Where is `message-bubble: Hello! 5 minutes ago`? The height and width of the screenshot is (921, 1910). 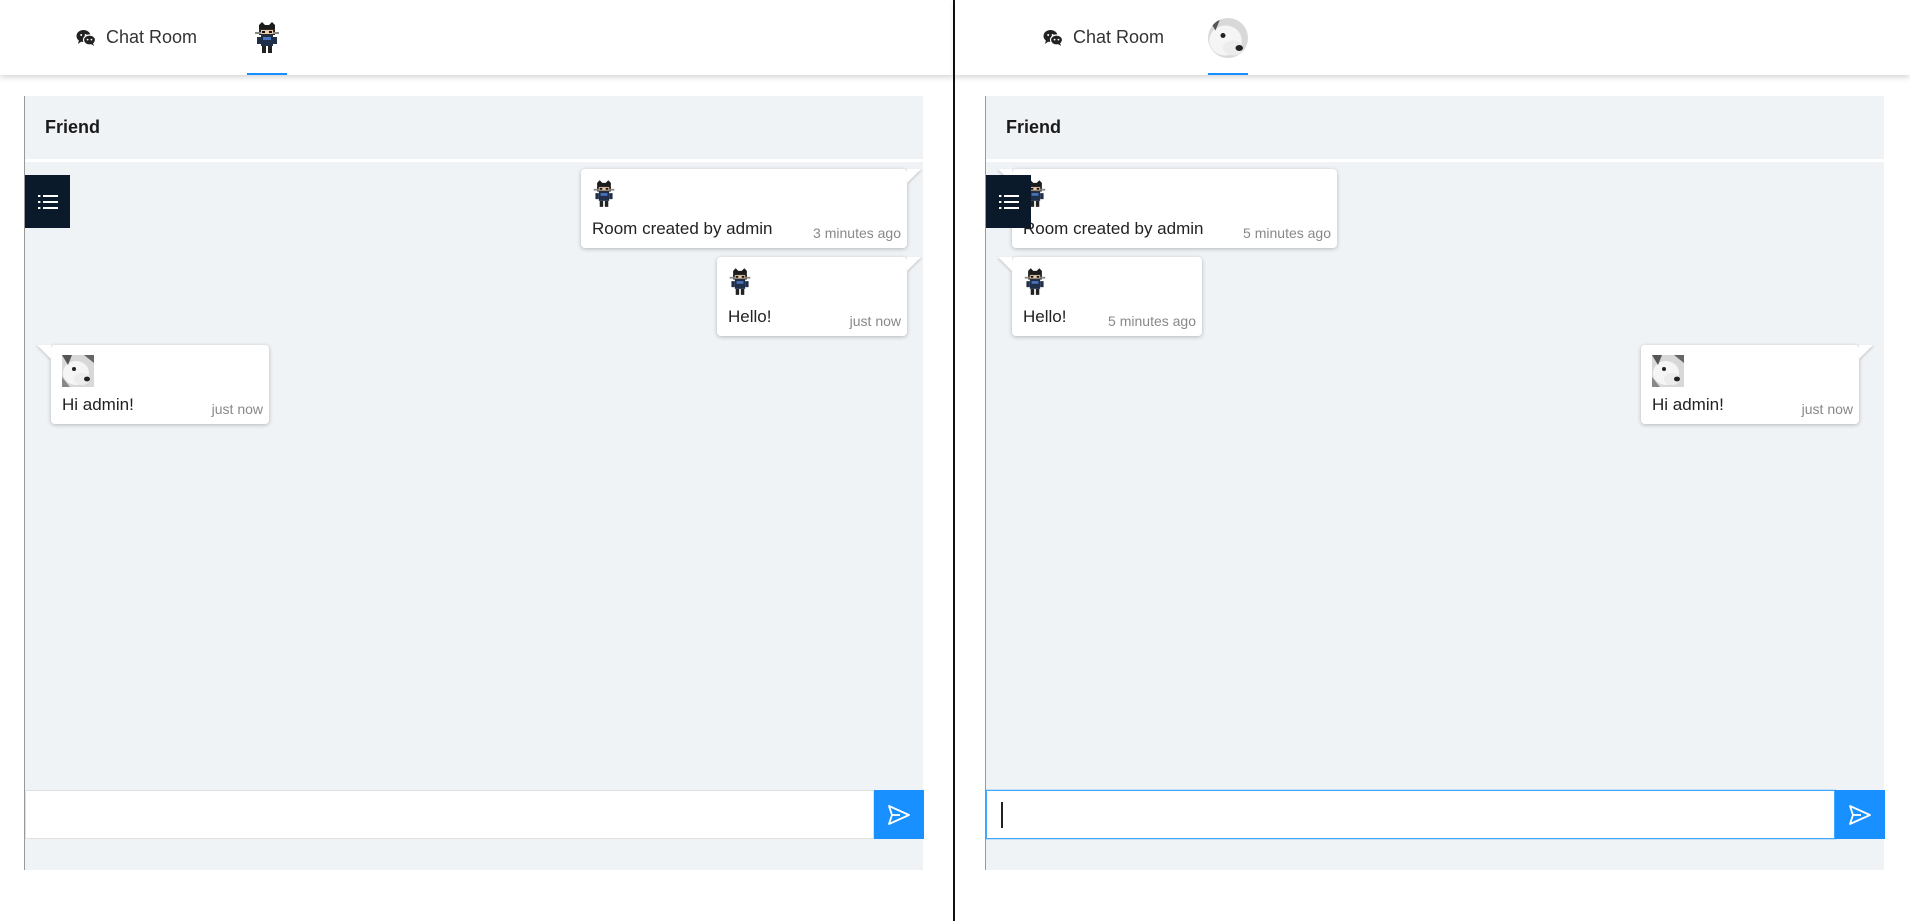
message-bubble: Hello! 5 minutes ago is located at coordinates (1107, 296).